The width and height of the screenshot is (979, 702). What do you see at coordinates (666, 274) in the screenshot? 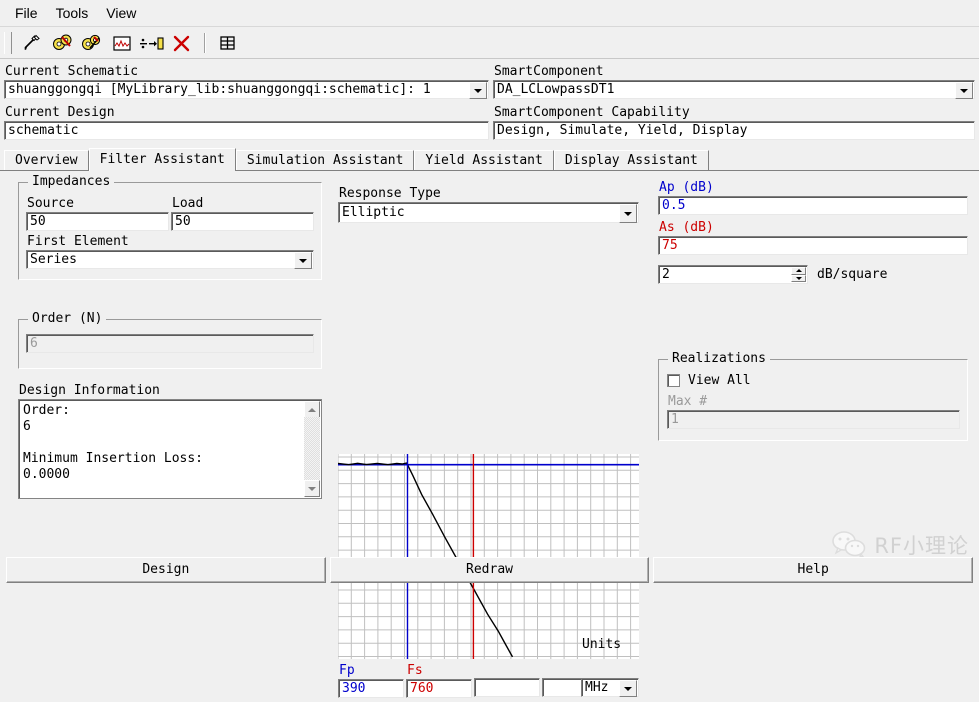
I see `db-per-square-value: 2` at bounding box center [666, 274].